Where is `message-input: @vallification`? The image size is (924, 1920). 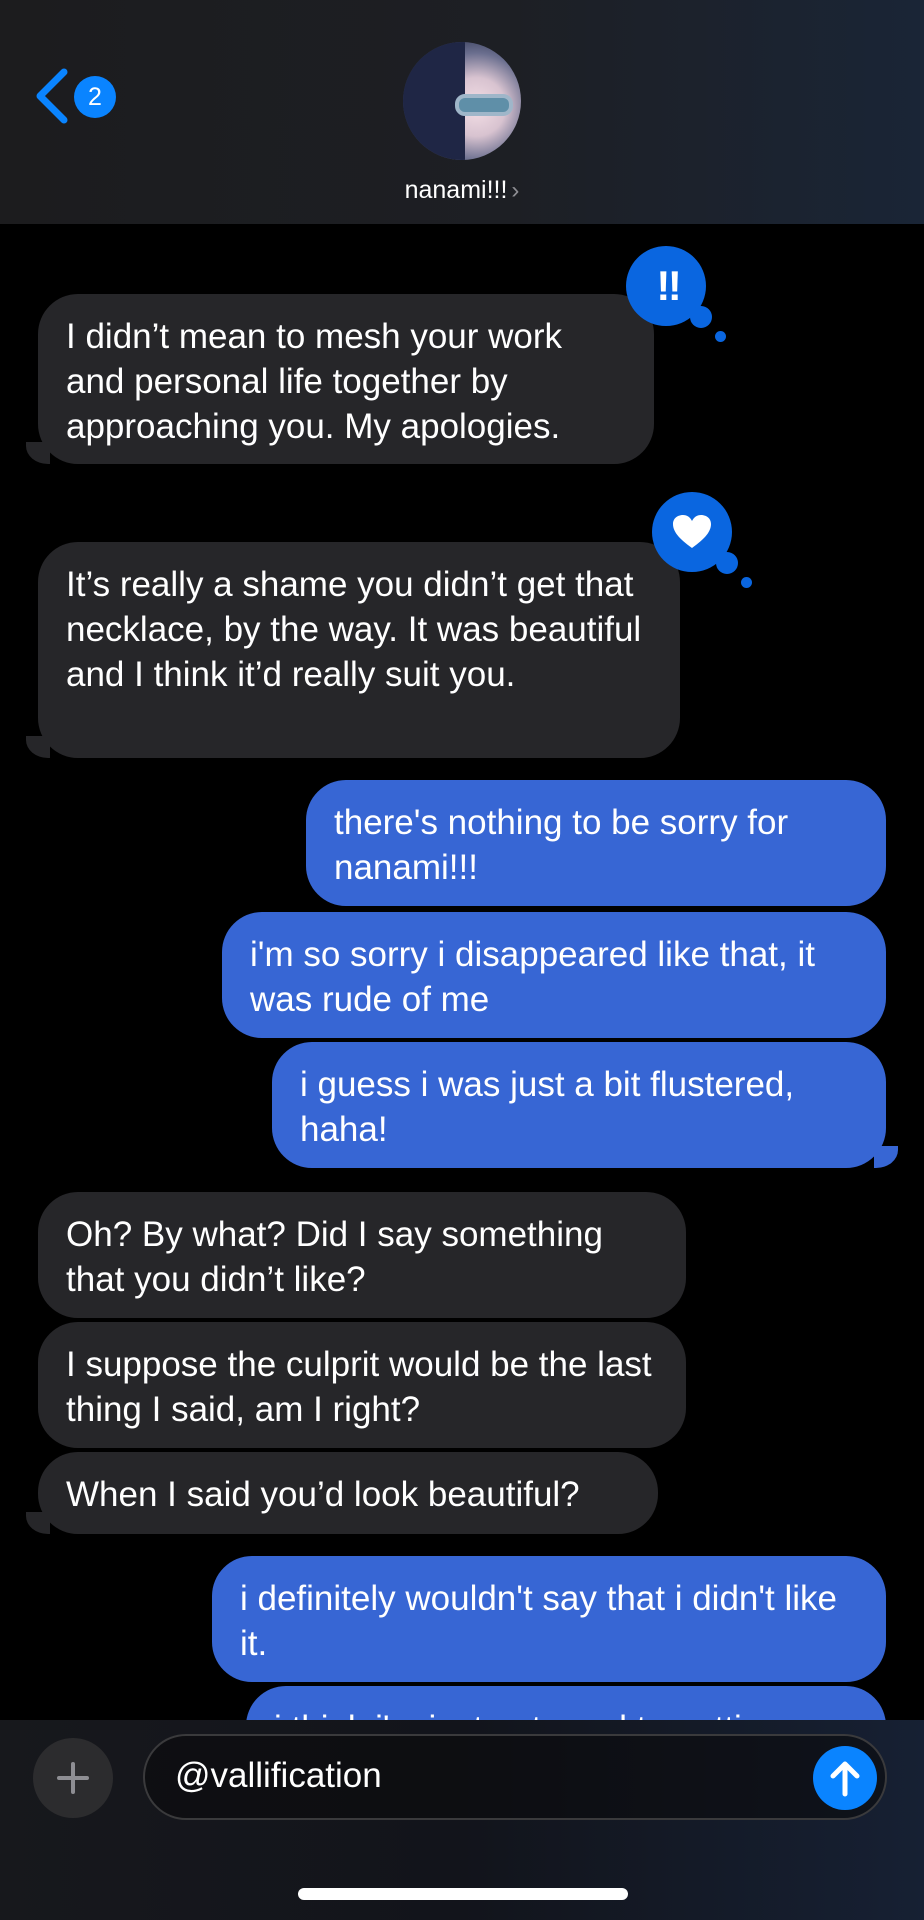
message-input: @vallification is located at coordinates (515, 1777).